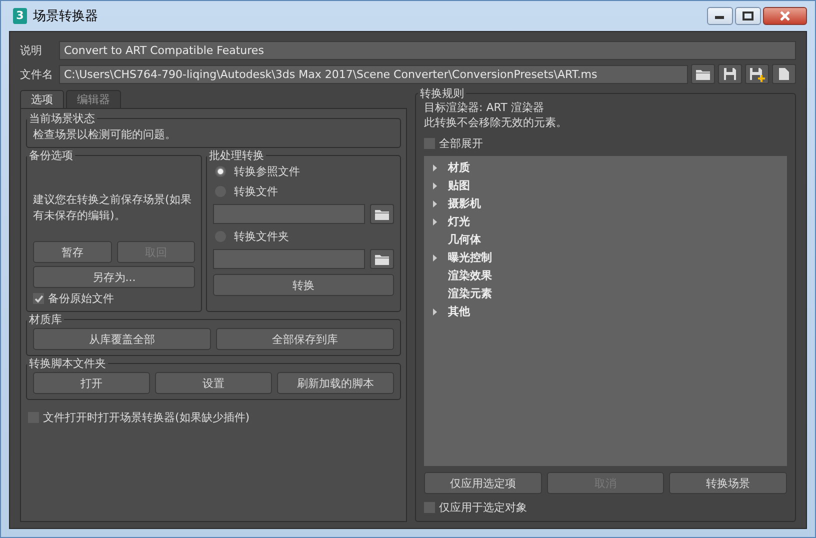 The image size is (816, 538). What do you see at coordinates (470, 293) in the screenshot?
I see `tree-item: 渲染元素` at bounding box center [470, 293].